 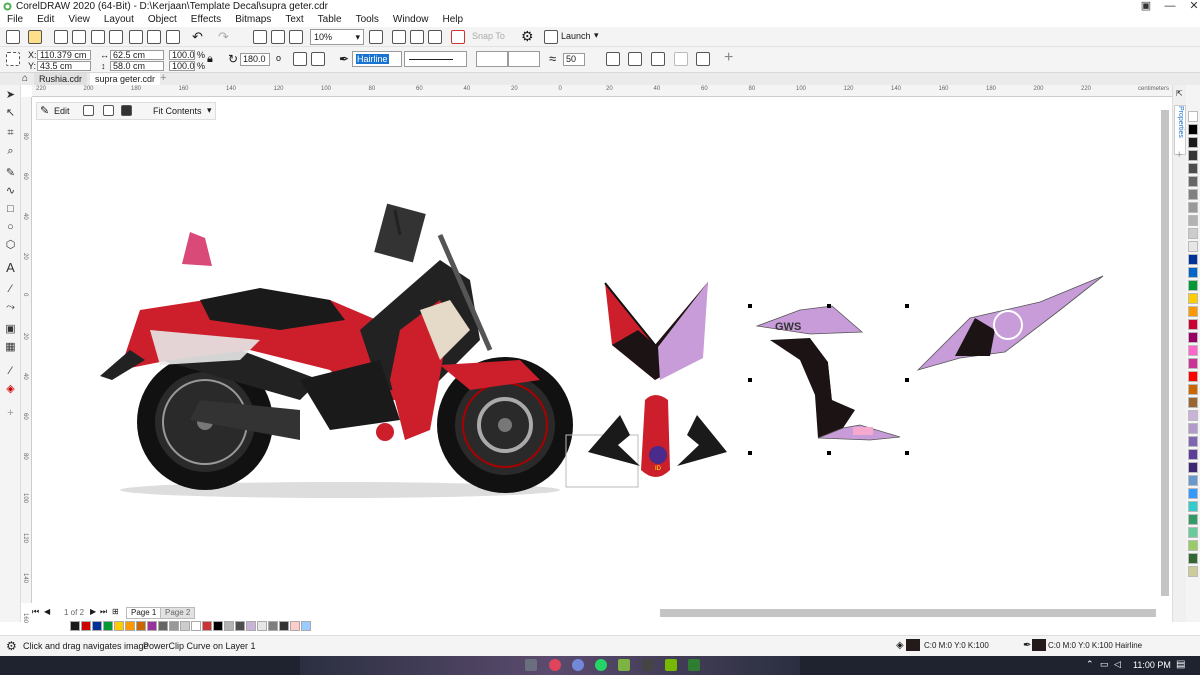 I want to click on next-page-icon: ▶, so click(x=93, y=611).